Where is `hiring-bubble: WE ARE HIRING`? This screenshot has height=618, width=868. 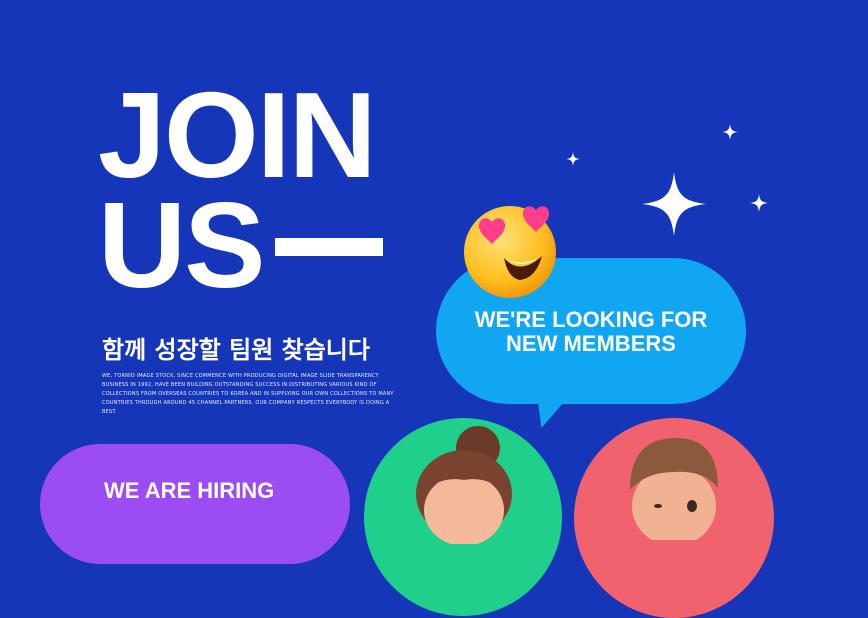 hiring-bubble: WE ARE HIRING is located at coordinates (195, 504).